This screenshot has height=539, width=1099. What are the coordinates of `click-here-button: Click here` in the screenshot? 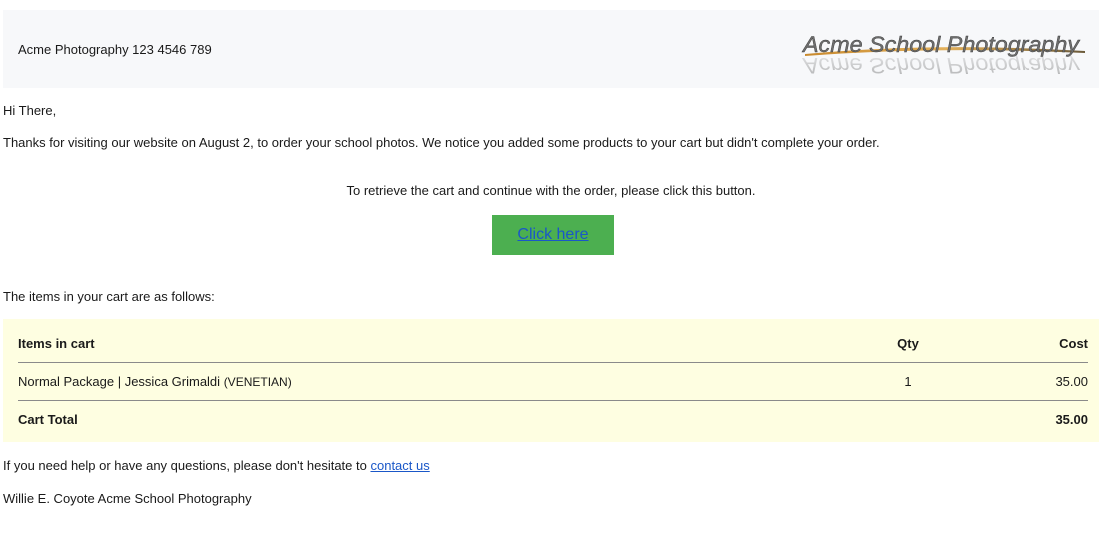 It's located at (553, 235).